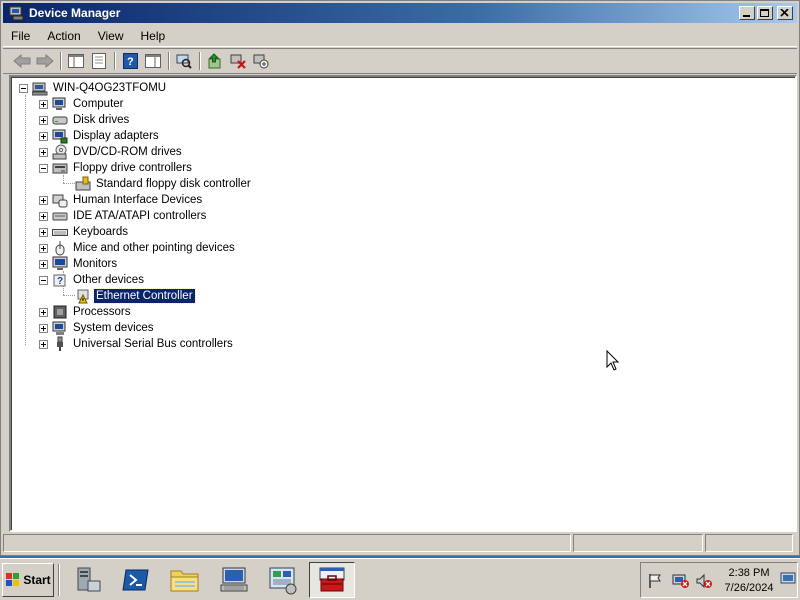 The image size is (800, 600). What do you see at coordinates (60, 152) in the screenshot?
I see `dvd-drive-icon` at bounding box center [60, 152].